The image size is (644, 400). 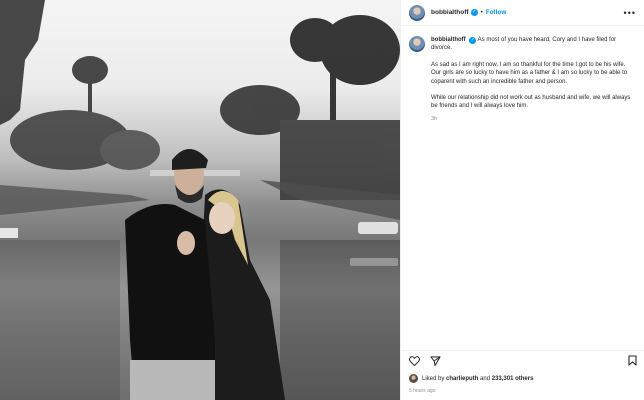 What do you see at coordinates (422, 391) in the screenshot?
I see `post-time-ago: 5 hours ago` at bounding box center [422, 391].